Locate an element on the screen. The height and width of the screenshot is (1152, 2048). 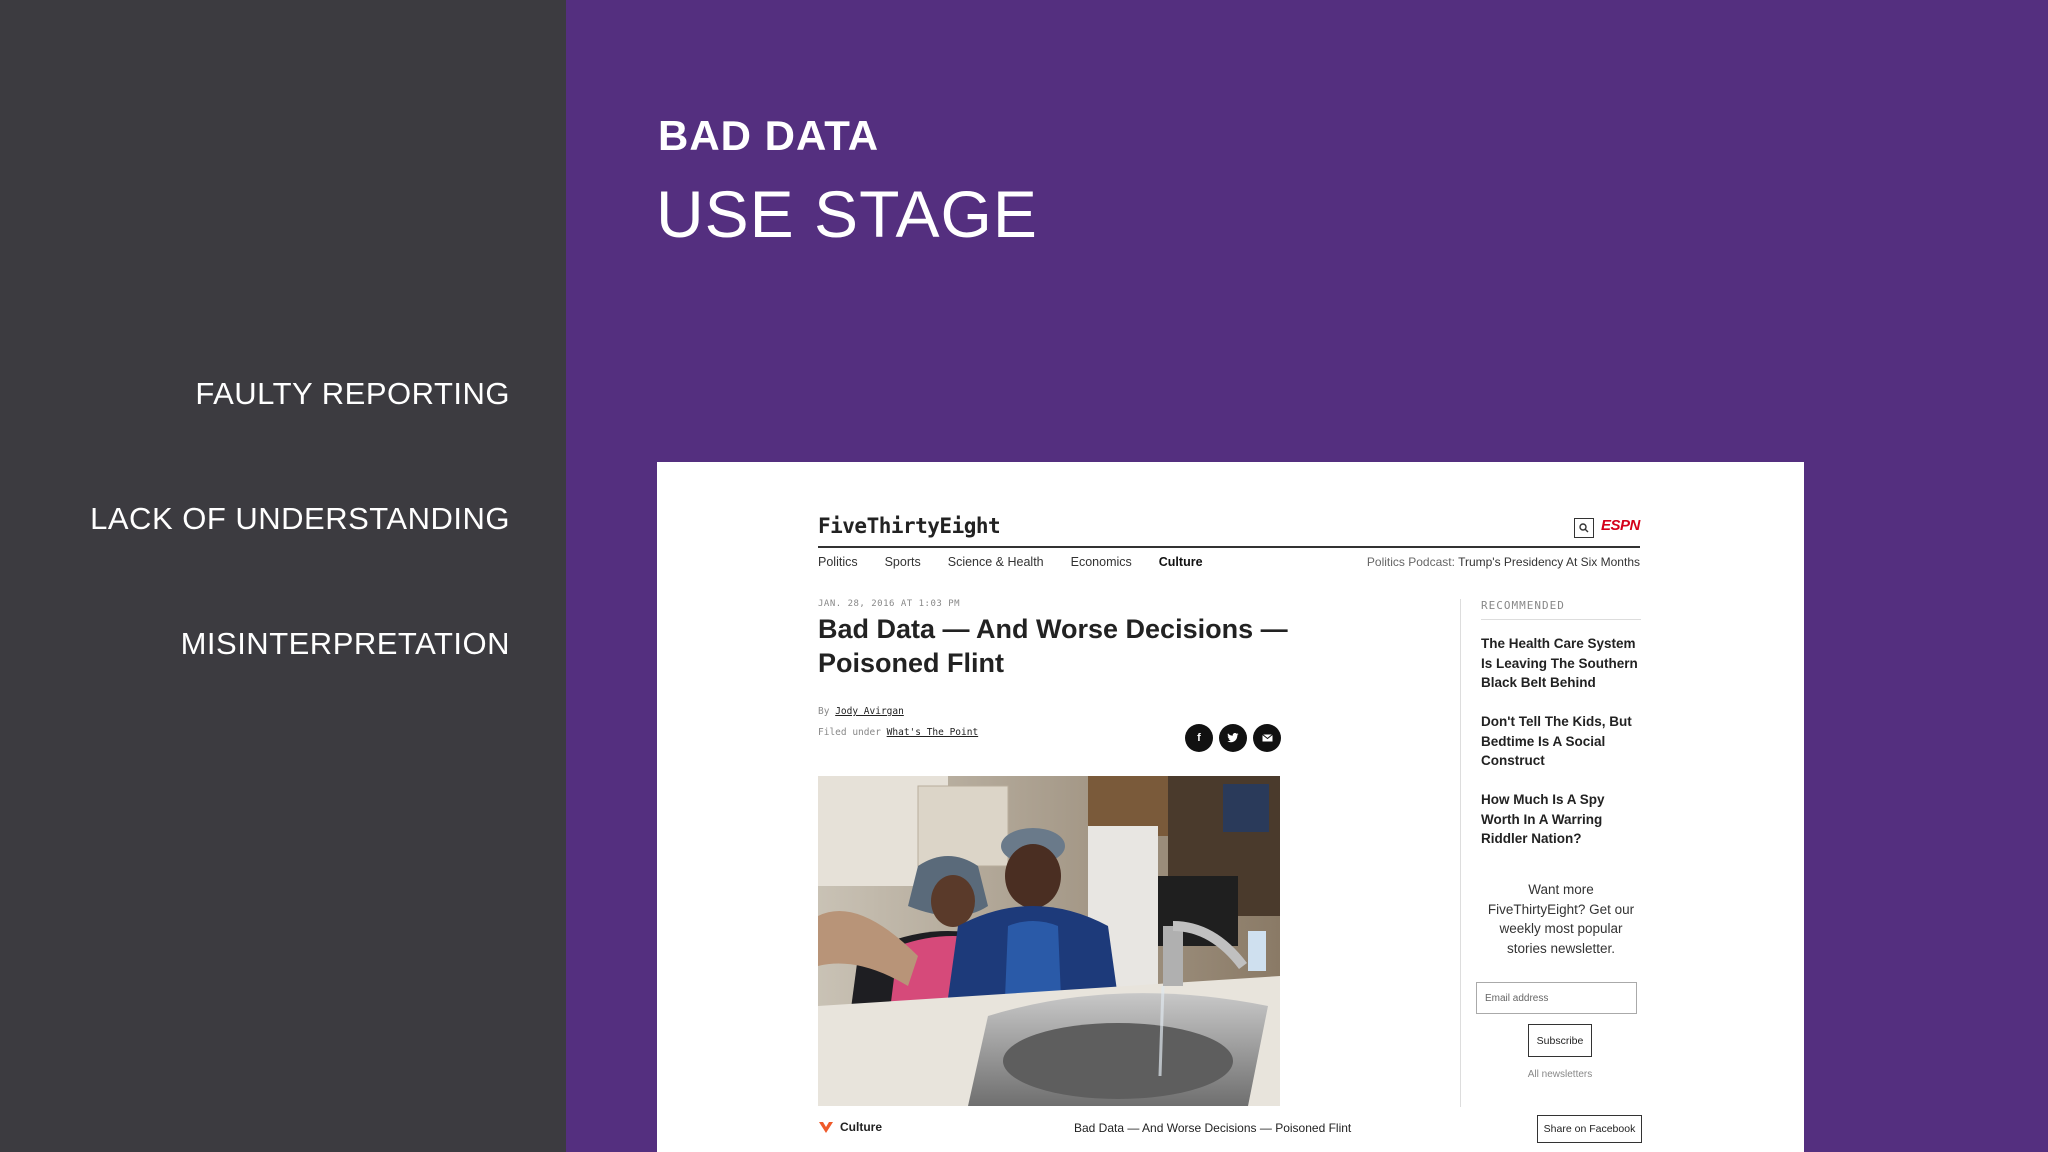
share-icons: f is located at coordinates (1233, 738).